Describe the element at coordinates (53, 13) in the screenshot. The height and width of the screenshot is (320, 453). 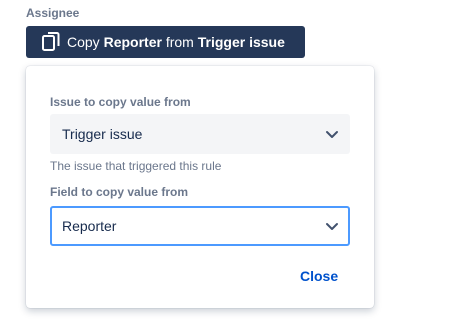
I see `assignee-label: Assignee` at that location.